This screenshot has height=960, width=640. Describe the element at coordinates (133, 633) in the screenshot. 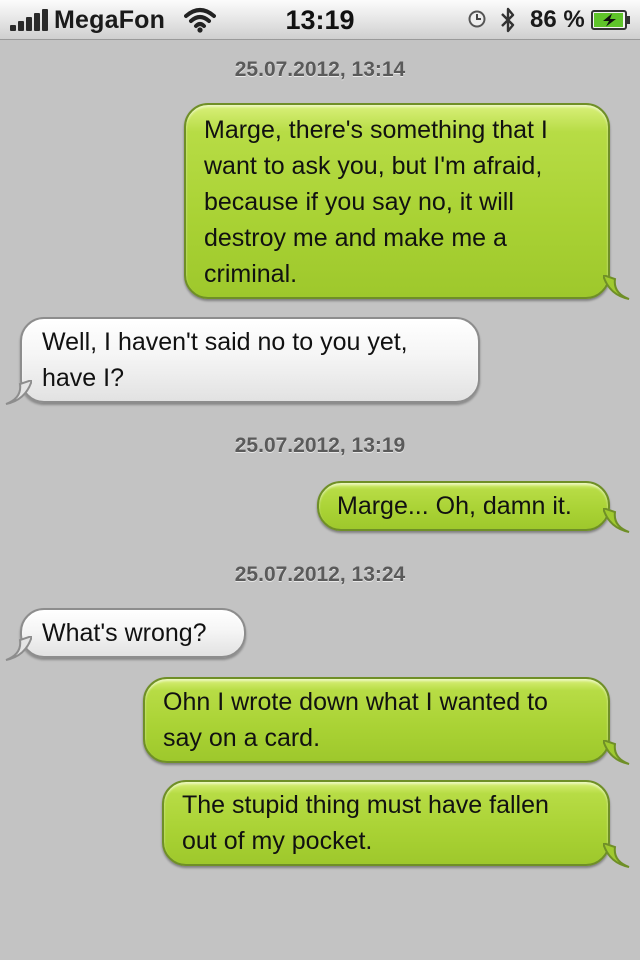

I see `received-message-bubble: What's wrong?` at that location.